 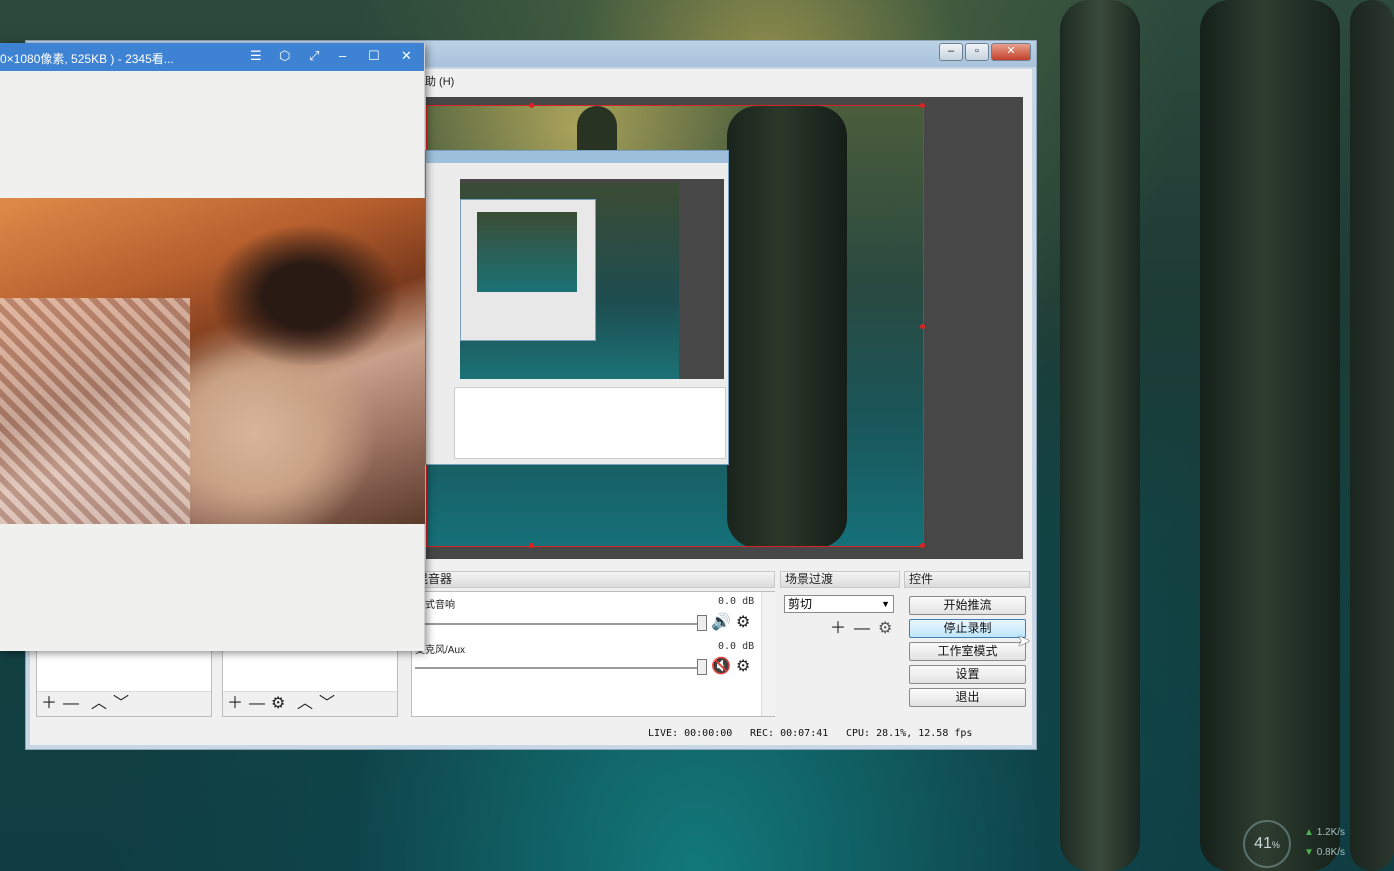 What do you see at coordinates (1024, 641) in the screenshot?
I see `mouse-cursor-icon: ➤` at bounding box center [1024, 641].